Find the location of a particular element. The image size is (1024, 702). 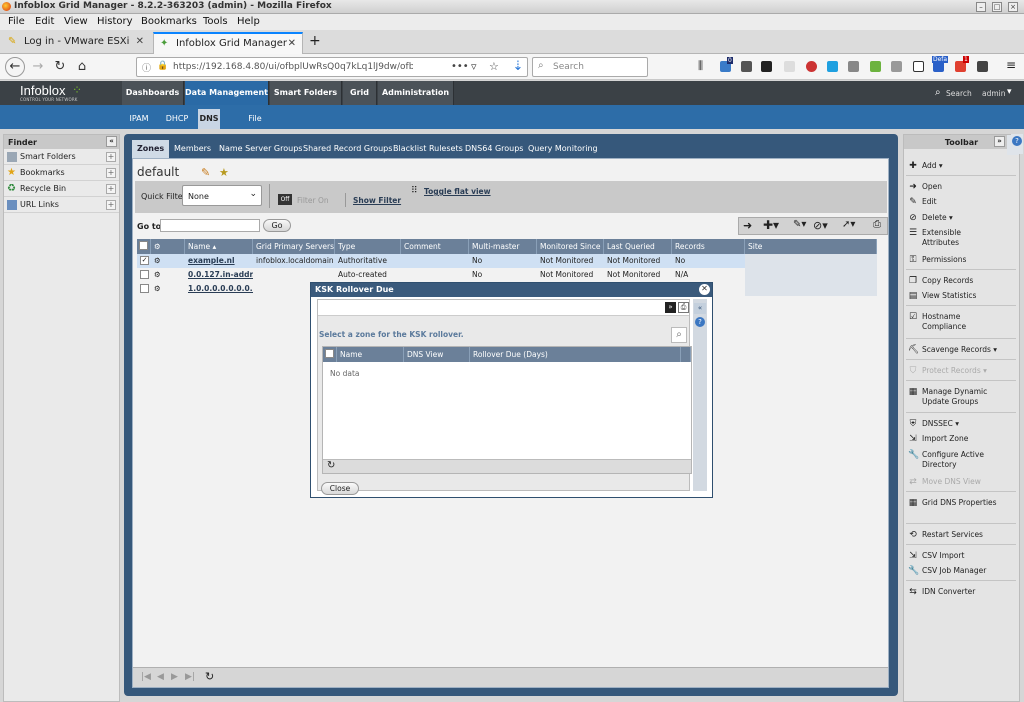

extension-grey-icon is located at coordinates (896, 66).